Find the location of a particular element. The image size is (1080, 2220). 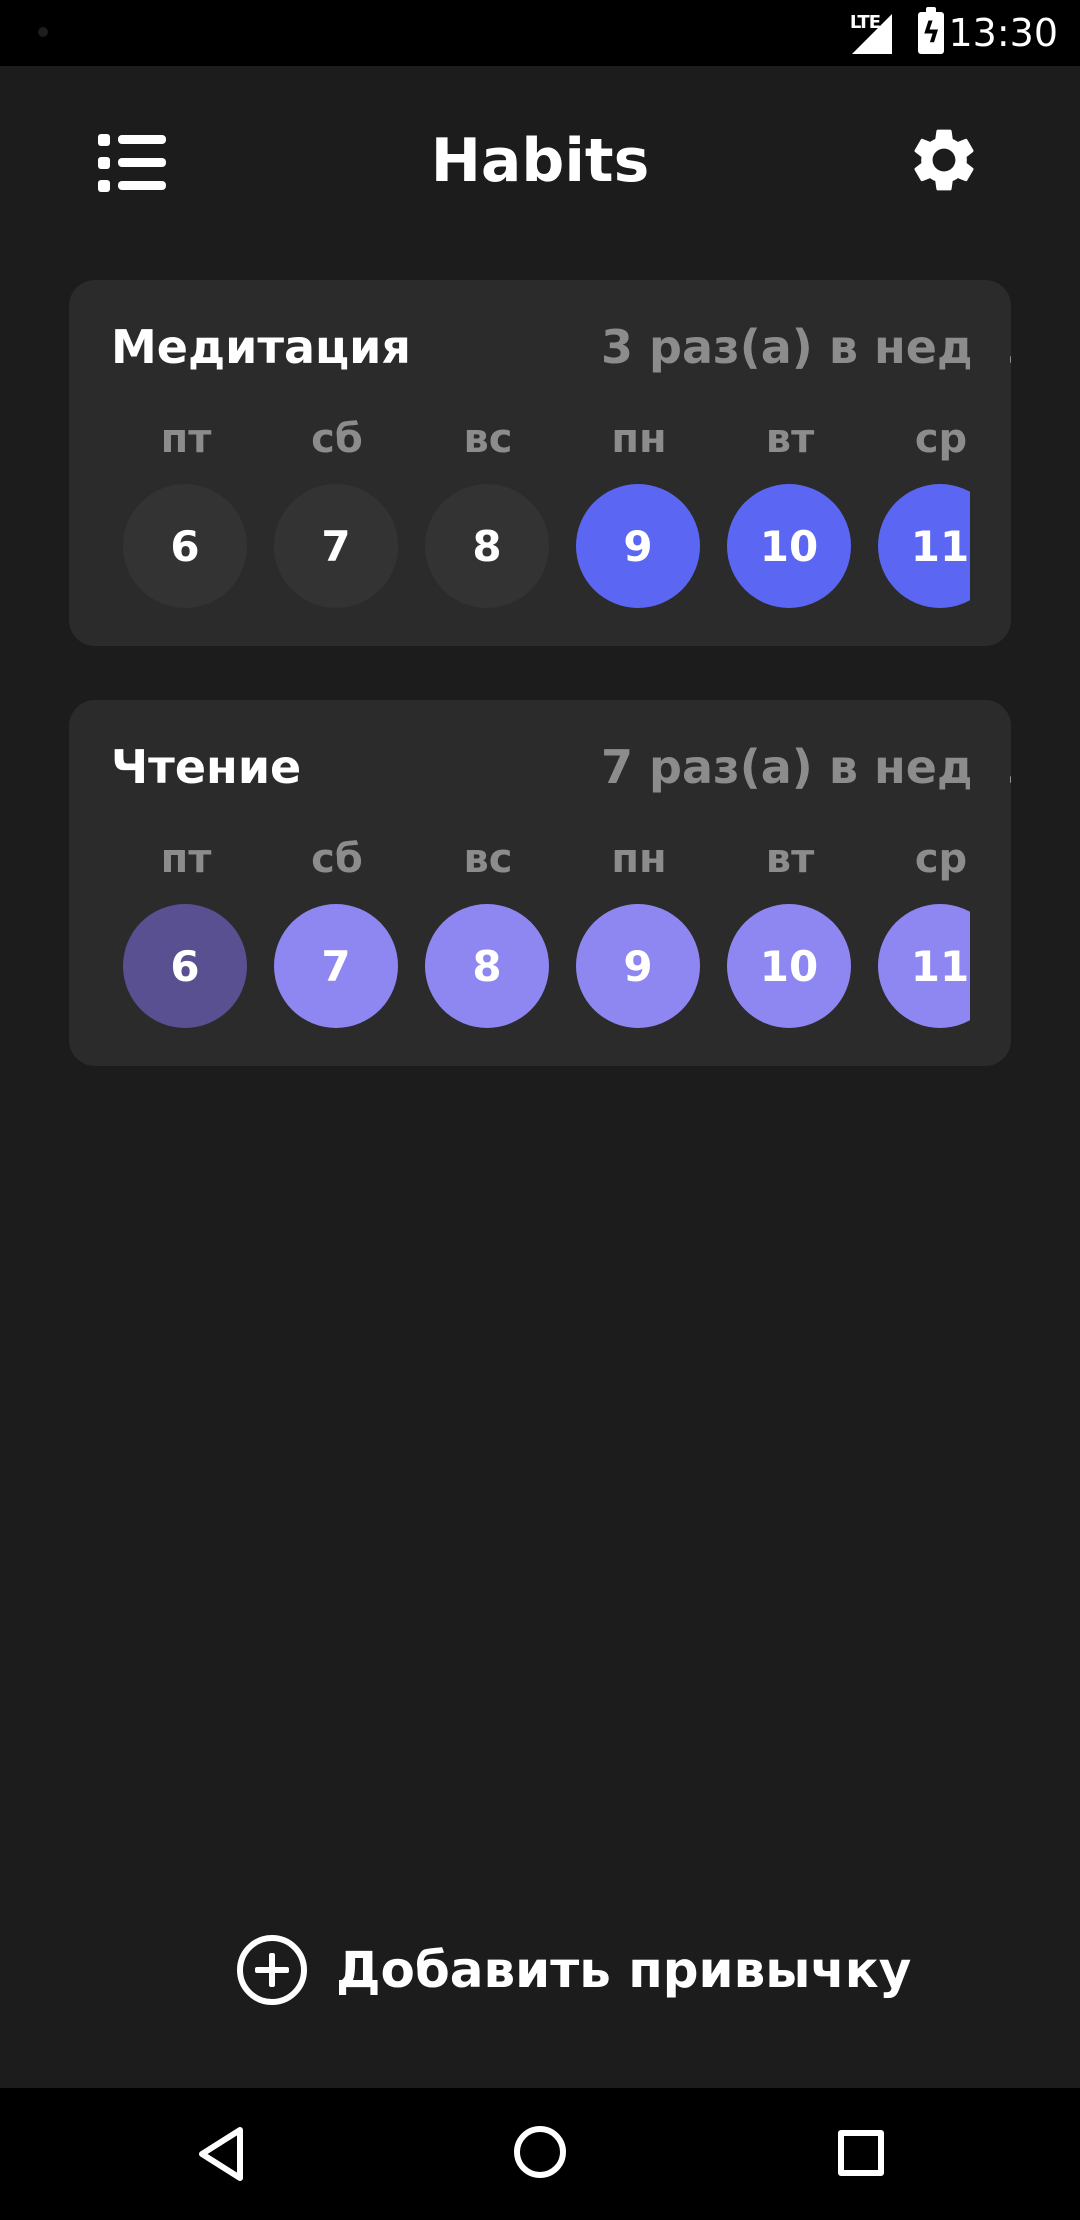

settings-button is located at coordinates (944, 160).